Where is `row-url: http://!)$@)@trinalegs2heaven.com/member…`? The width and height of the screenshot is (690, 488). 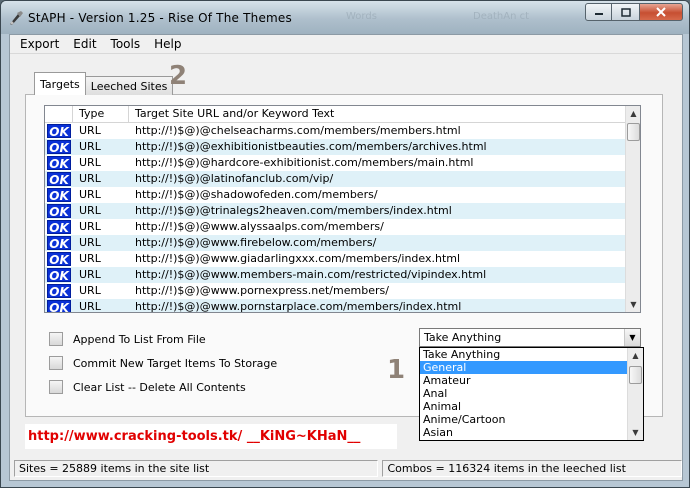
row-url: http://!)$@)@trinalegs2heaven.com/member… is located at coordinates (293, 210).